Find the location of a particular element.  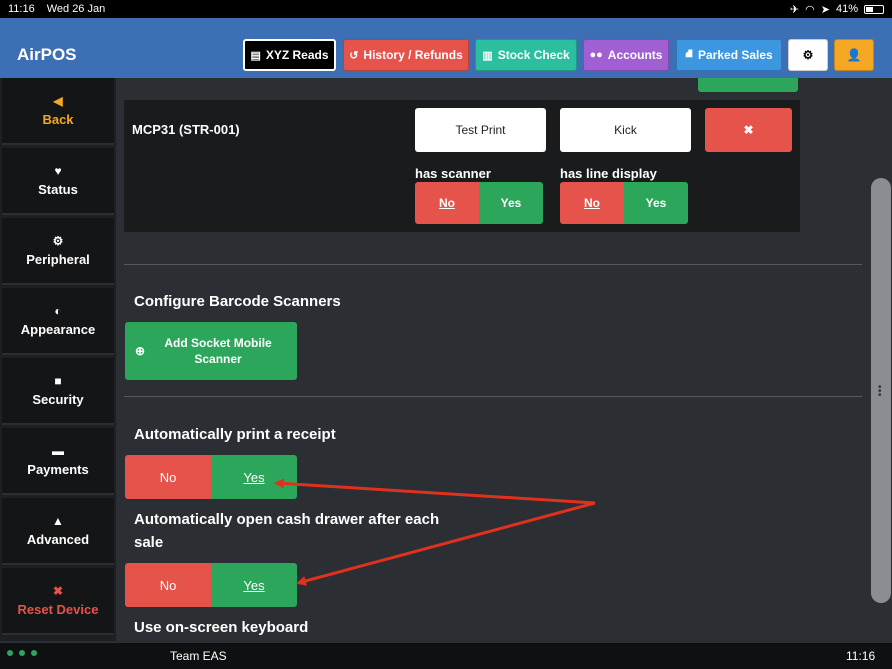

sidebar-item-label: Appearance is located at coordinates (58, 329).